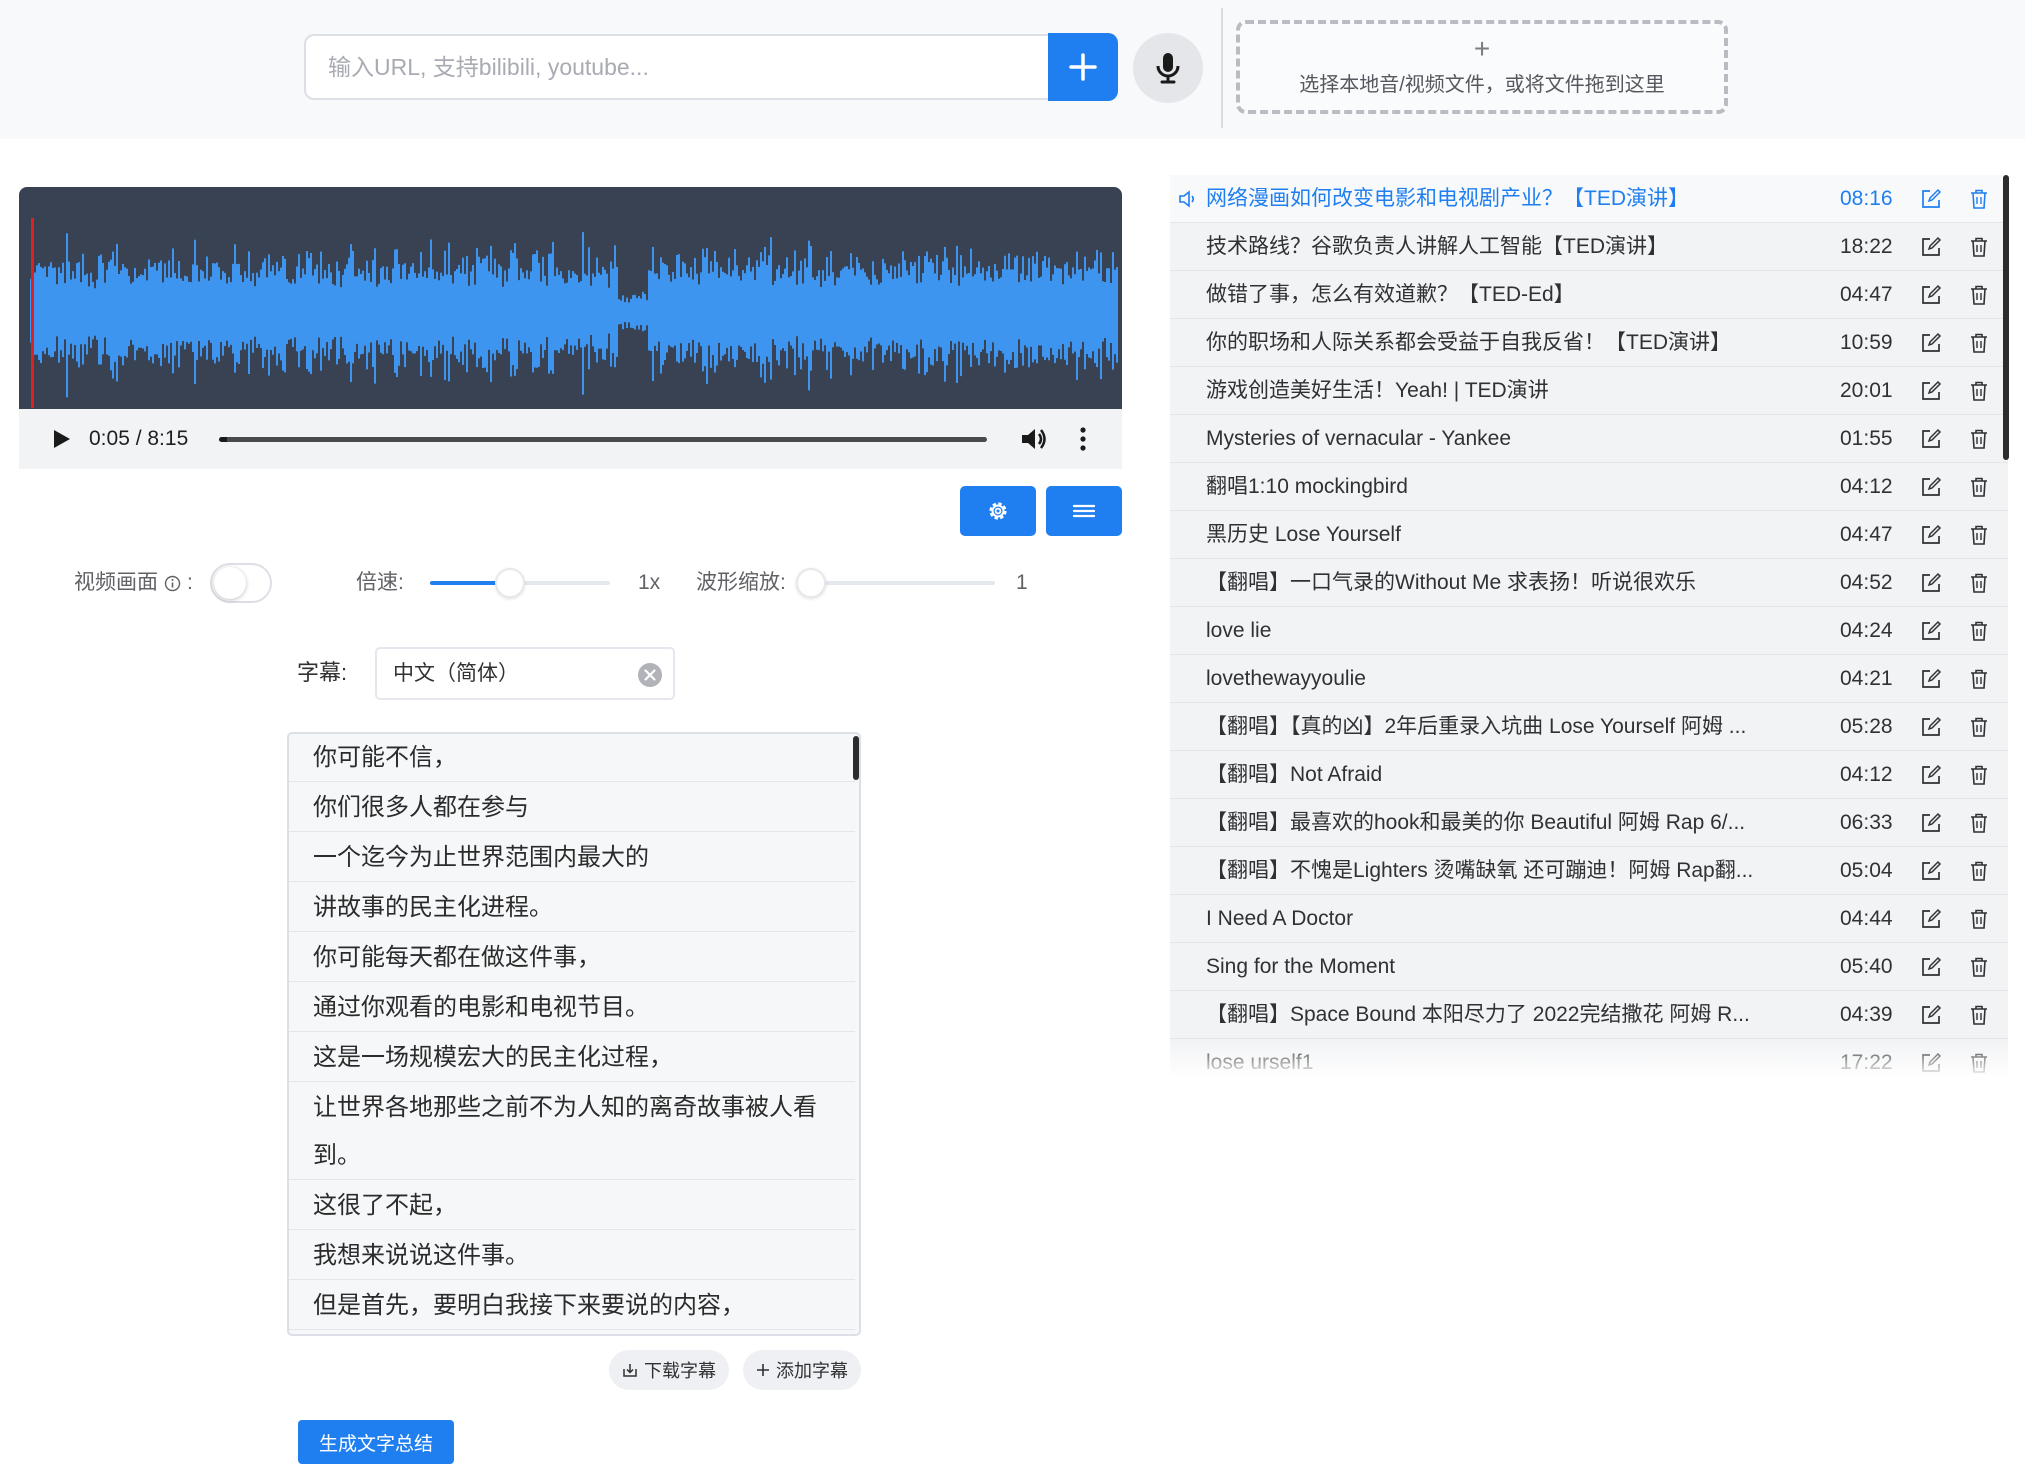 Image resolution: width=2025 pixels, height=1482 pixels. Describe the element at coordinates (572, 808) in the screenshot. I see `subtitle-line: 你们很多人都在参与` at that location.